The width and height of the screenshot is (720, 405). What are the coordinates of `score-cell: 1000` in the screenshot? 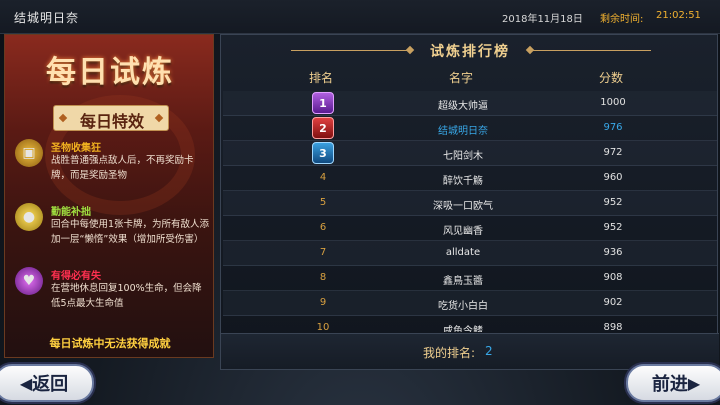 It's located at (613, 102).